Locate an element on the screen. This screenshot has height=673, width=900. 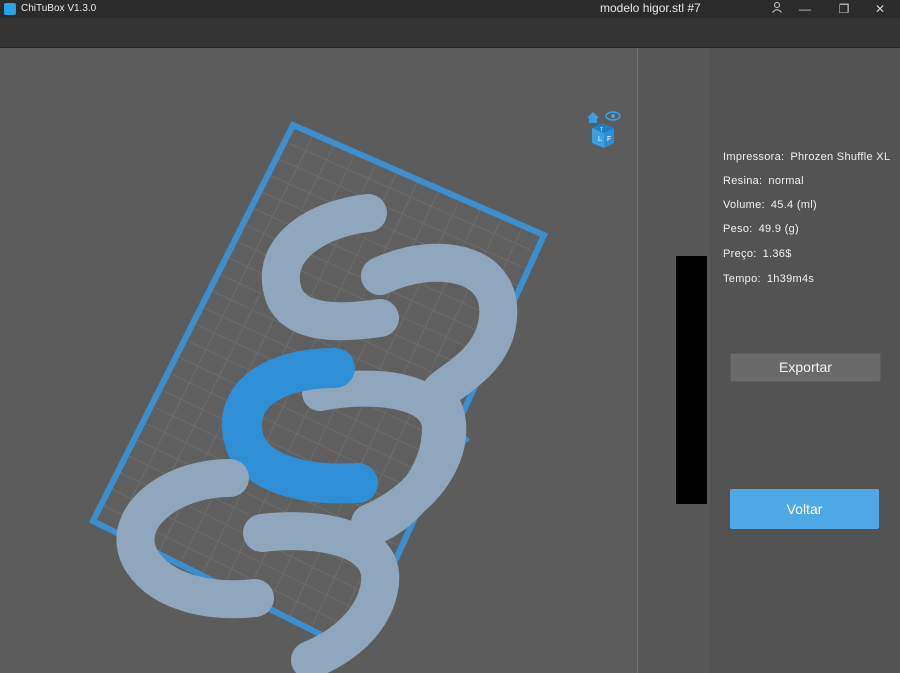
toolbar is located at coordinates (450, 33).